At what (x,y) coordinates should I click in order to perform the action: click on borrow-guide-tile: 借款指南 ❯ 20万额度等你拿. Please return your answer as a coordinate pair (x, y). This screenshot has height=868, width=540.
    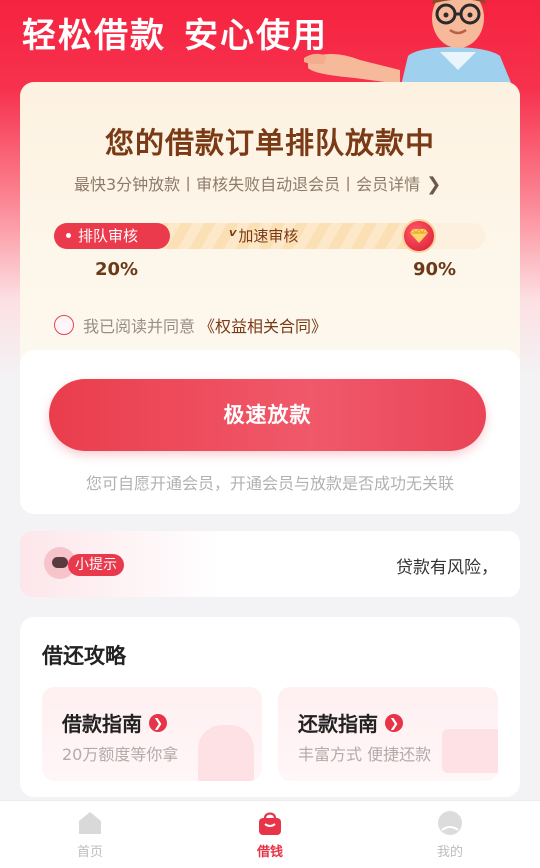
    Looking at the image, I should click on (152, 734).